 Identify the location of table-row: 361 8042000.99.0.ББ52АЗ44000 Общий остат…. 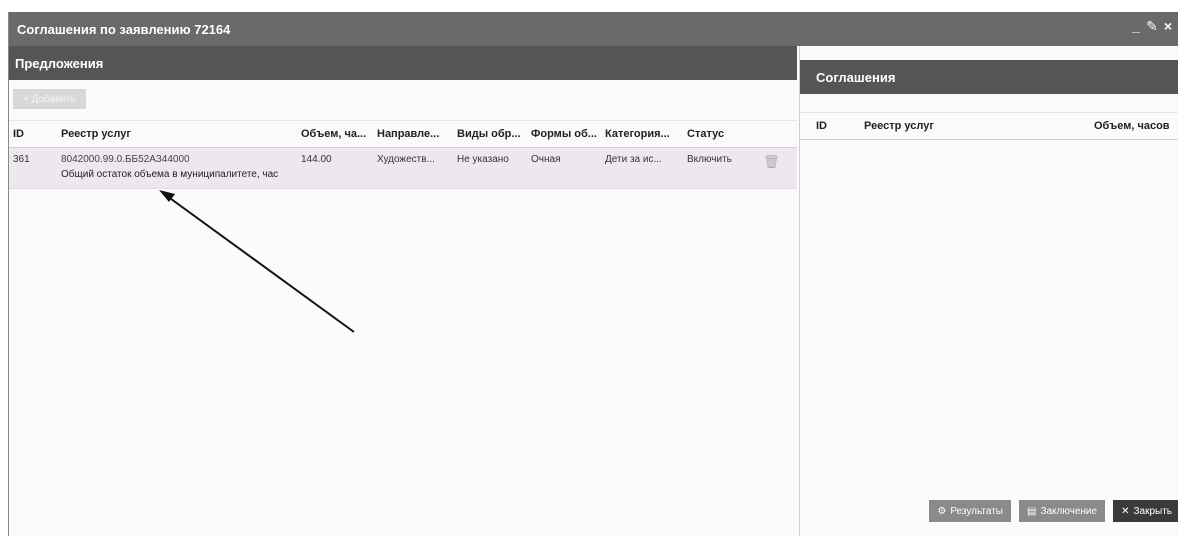
(403, 168).